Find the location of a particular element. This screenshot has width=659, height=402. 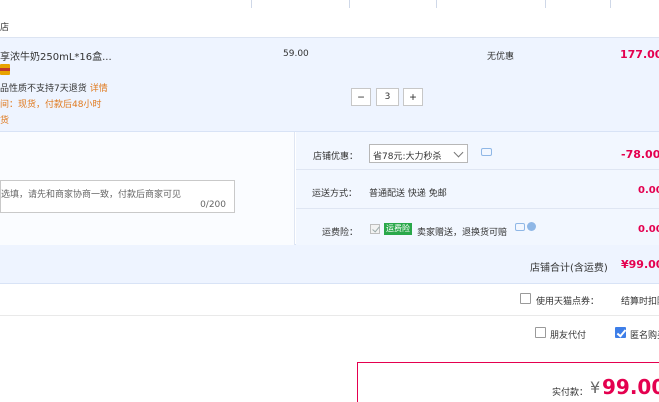

final-payment-box: 实付款： ¥ 99.00 is located at coordinates (508, 382).